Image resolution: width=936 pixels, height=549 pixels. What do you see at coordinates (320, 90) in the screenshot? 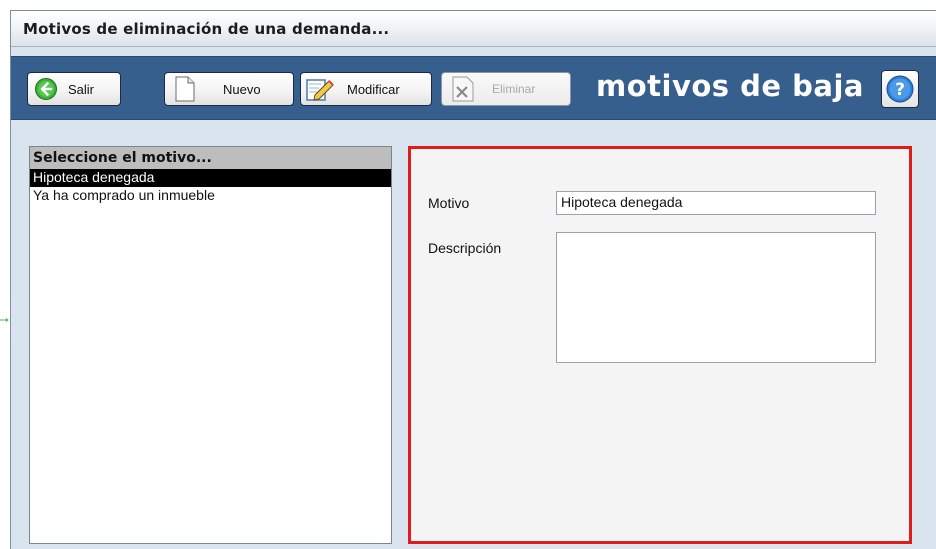
I see `edit-pencil-icon` at bounding box center [320, 90].